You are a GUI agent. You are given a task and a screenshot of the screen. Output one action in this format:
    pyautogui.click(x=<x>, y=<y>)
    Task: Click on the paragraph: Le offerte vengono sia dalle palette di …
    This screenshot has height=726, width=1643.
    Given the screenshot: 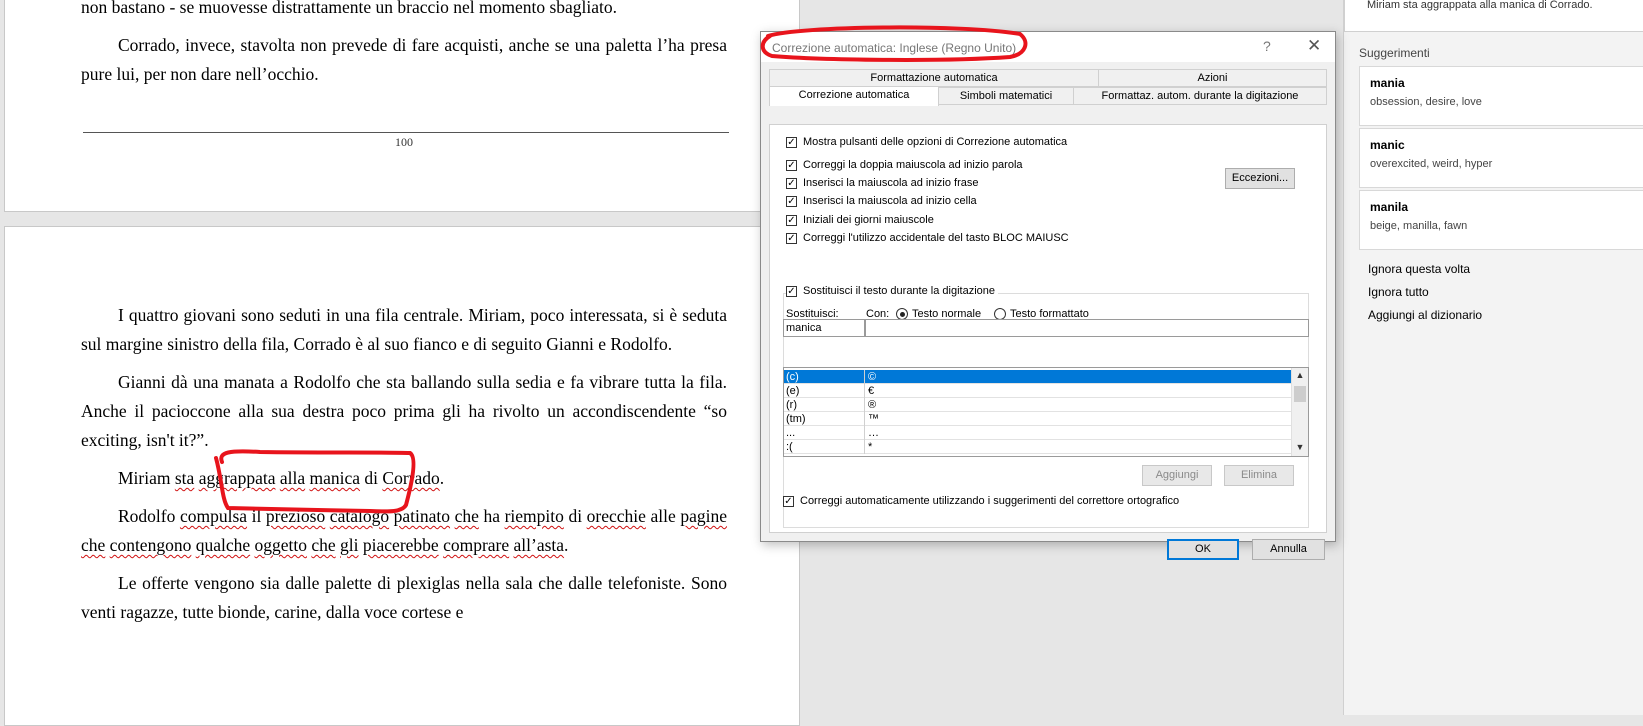 What is the action you would take?
    pyautogui.click(x=404, y=598)
    